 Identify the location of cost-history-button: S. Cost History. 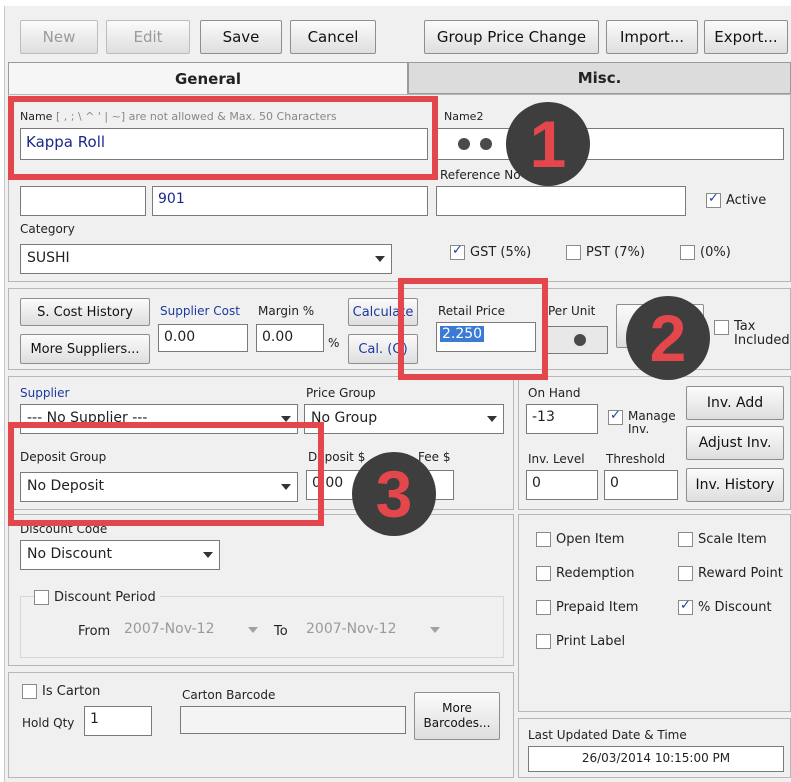
(85, 312).